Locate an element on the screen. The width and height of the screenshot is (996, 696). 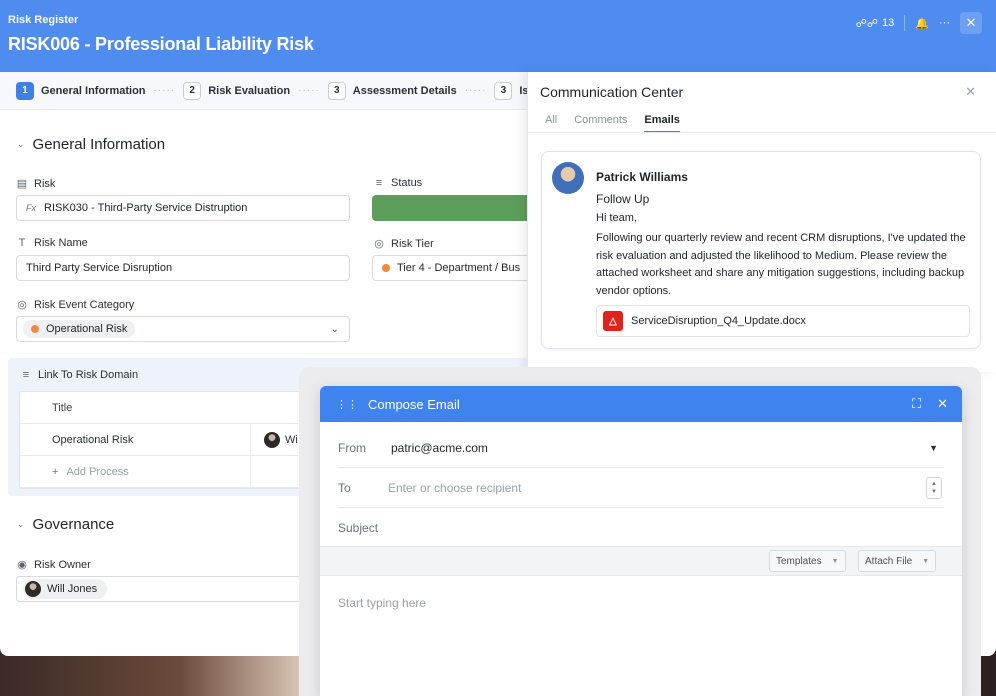
to-input: Enter or choose recipient is located at coordinates (454, 488).